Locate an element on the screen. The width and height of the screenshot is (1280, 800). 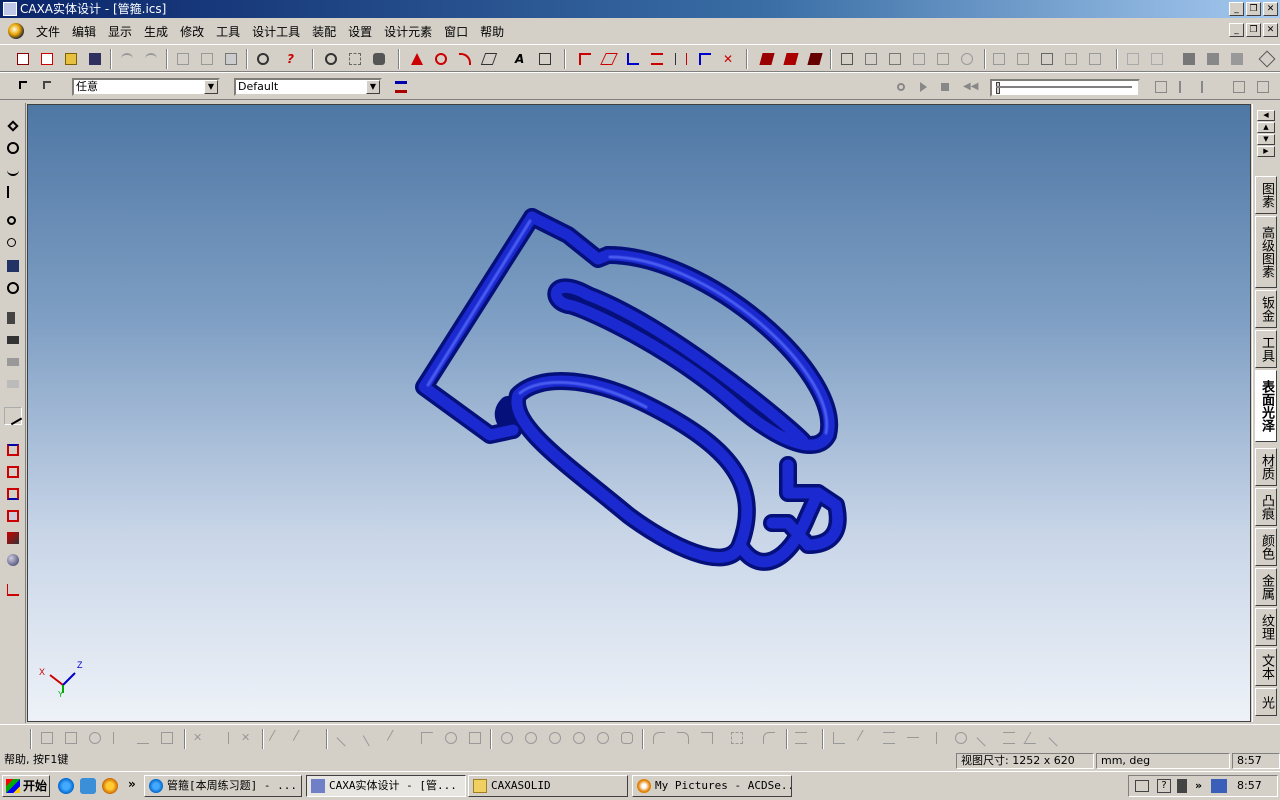
undo-icon is located at coordinates (127, 59).